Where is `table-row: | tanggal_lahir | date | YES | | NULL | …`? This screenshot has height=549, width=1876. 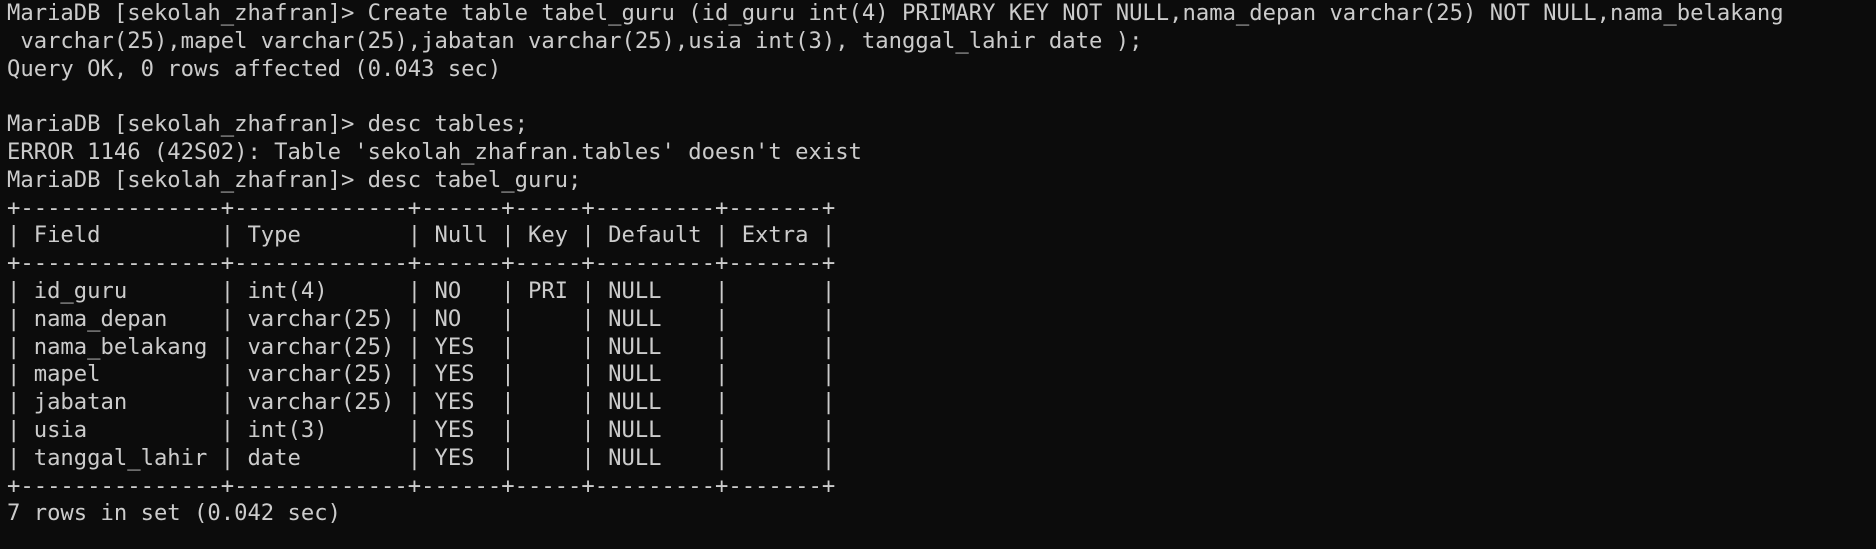 table-row: | tanggal_lahir | date | YES | | NULL | … is located at coordinates (421, 457).